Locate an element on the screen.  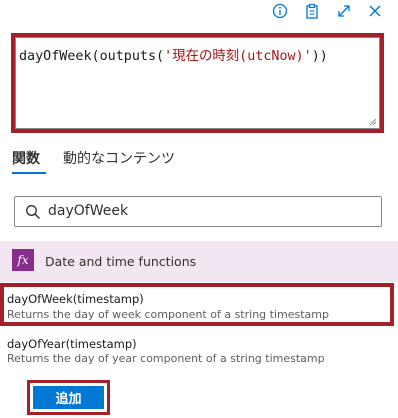
add-button: 追加 is located at coordinates (68, 397).